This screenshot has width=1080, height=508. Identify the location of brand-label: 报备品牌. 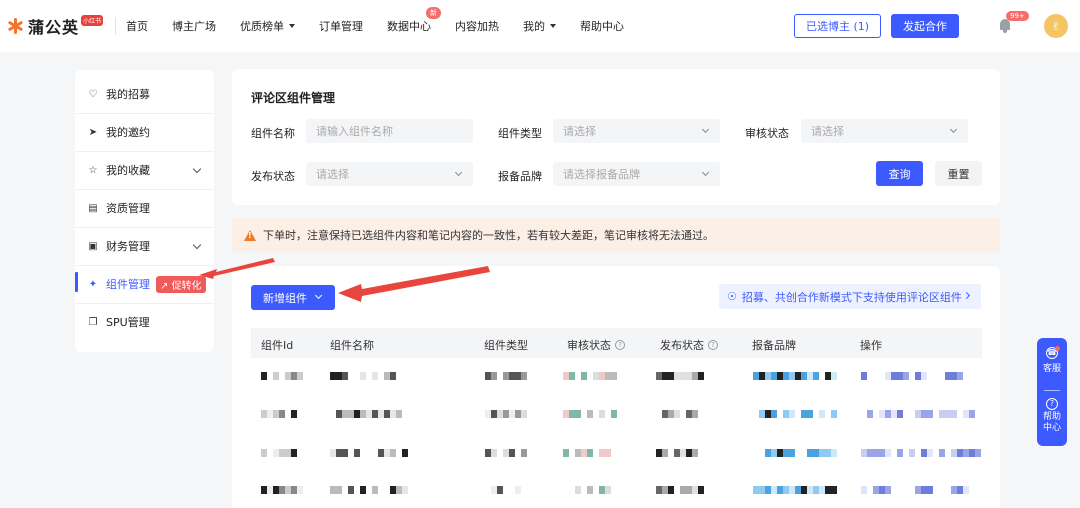
(520, 176).